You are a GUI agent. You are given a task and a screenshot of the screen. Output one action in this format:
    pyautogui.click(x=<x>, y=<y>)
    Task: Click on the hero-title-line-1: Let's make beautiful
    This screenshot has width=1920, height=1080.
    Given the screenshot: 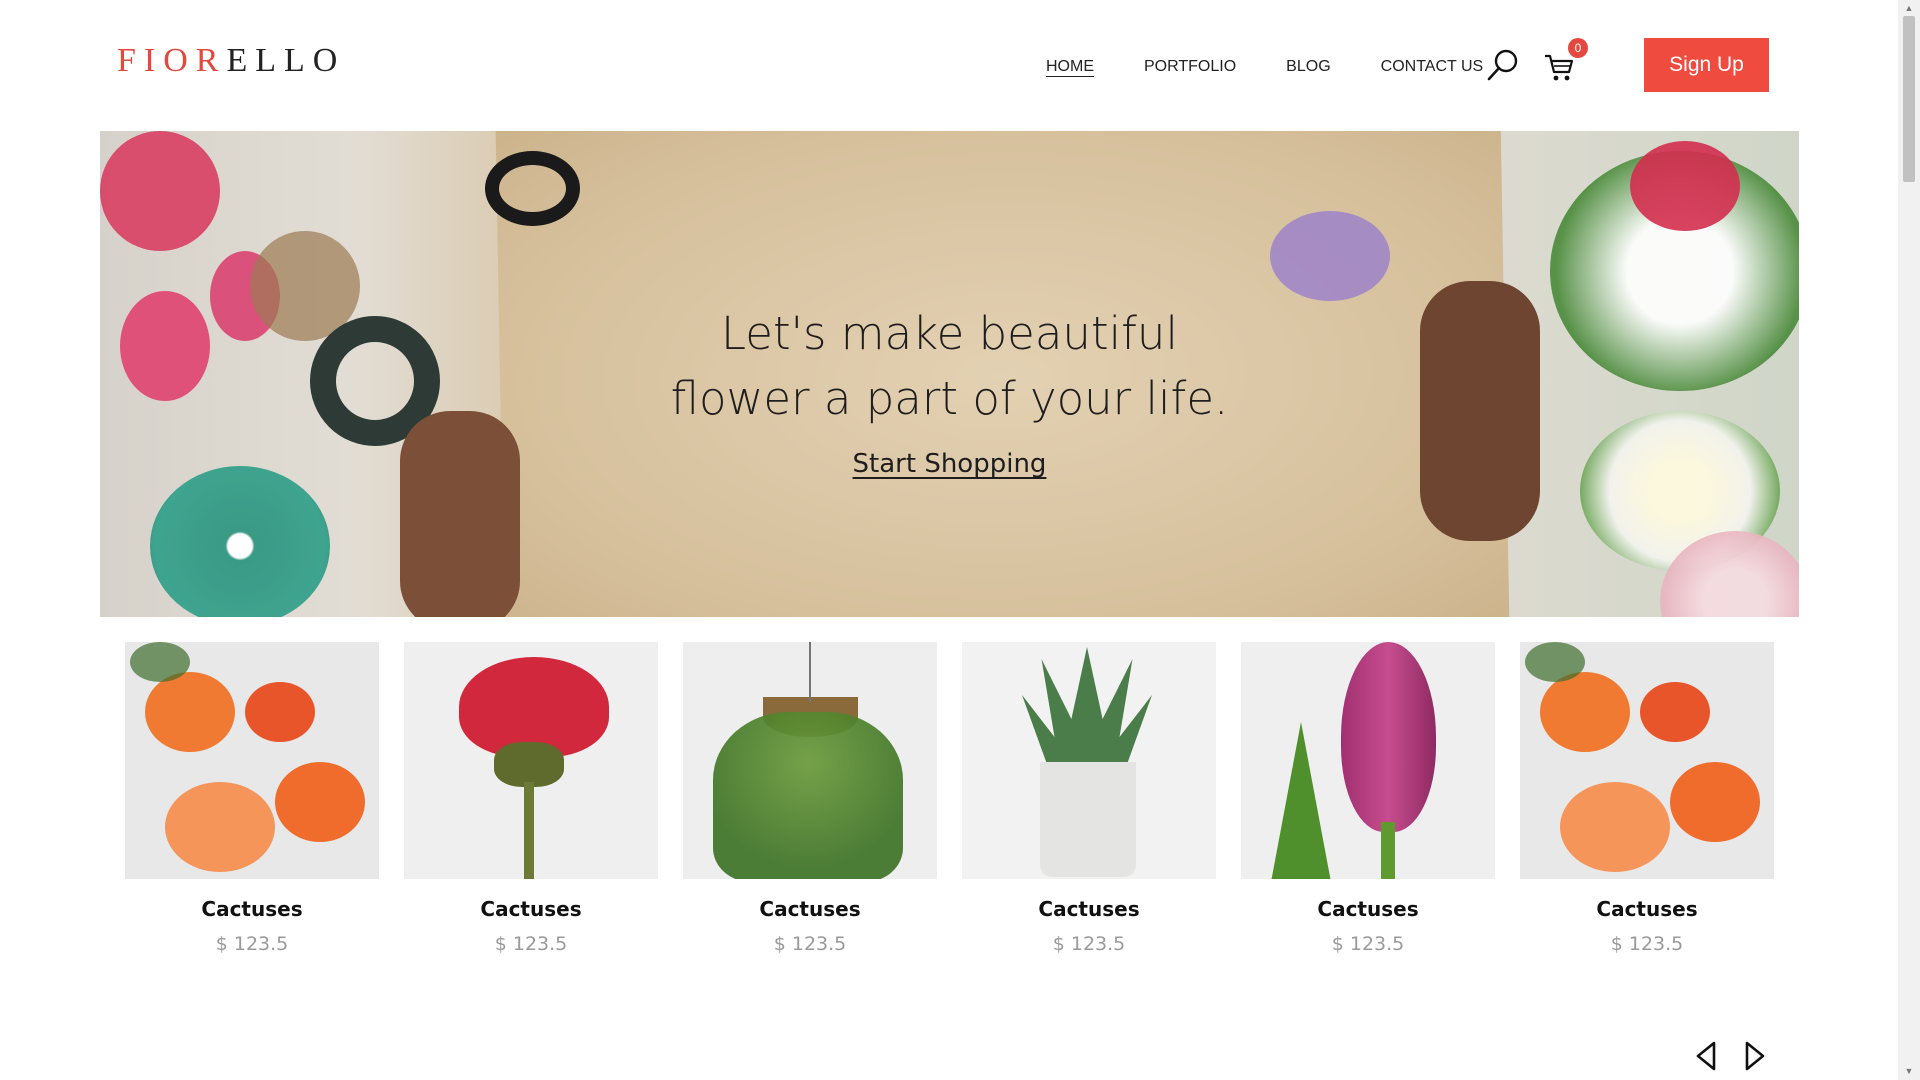 What is the action you would take?
    pyautogui.click(x=949, y=333)
    